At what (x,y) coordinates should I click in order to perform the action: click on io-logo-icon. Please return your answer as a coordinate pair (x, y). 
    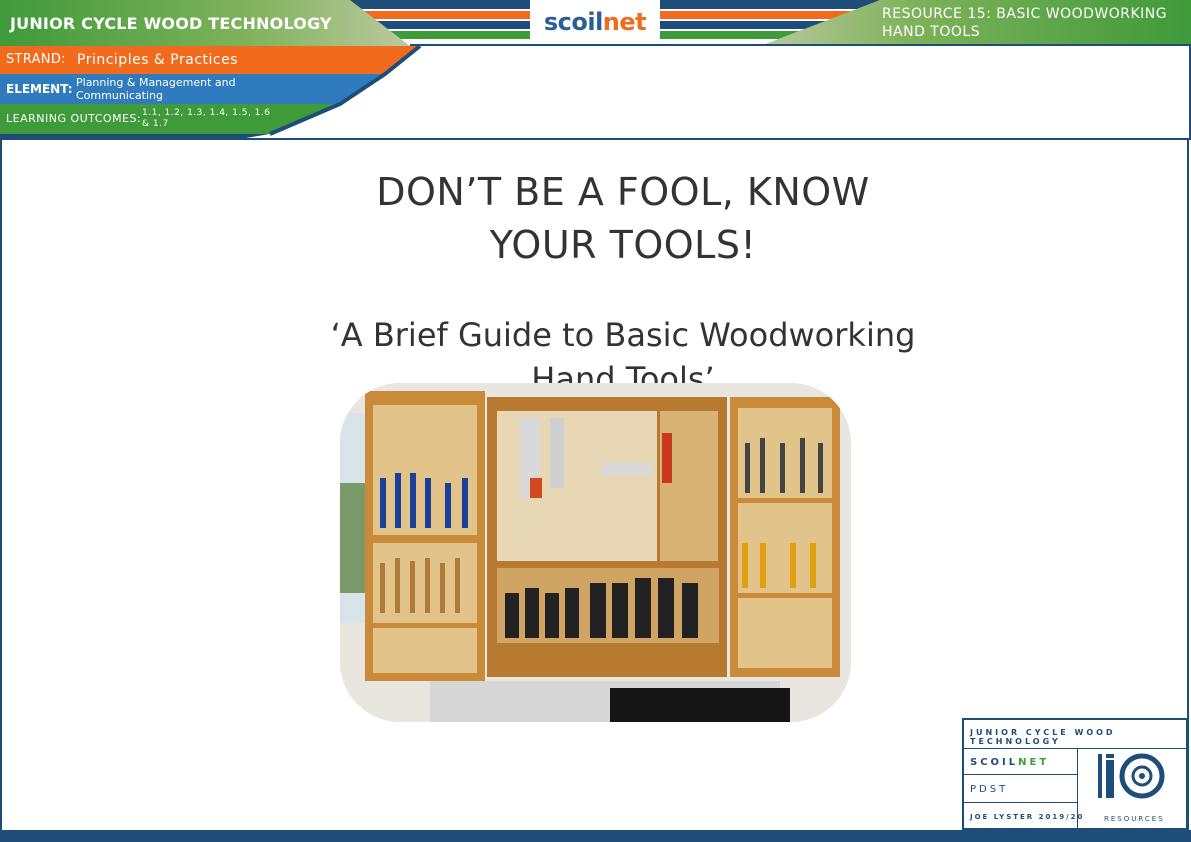
    Looking at the image, I should click on (1131, 776).